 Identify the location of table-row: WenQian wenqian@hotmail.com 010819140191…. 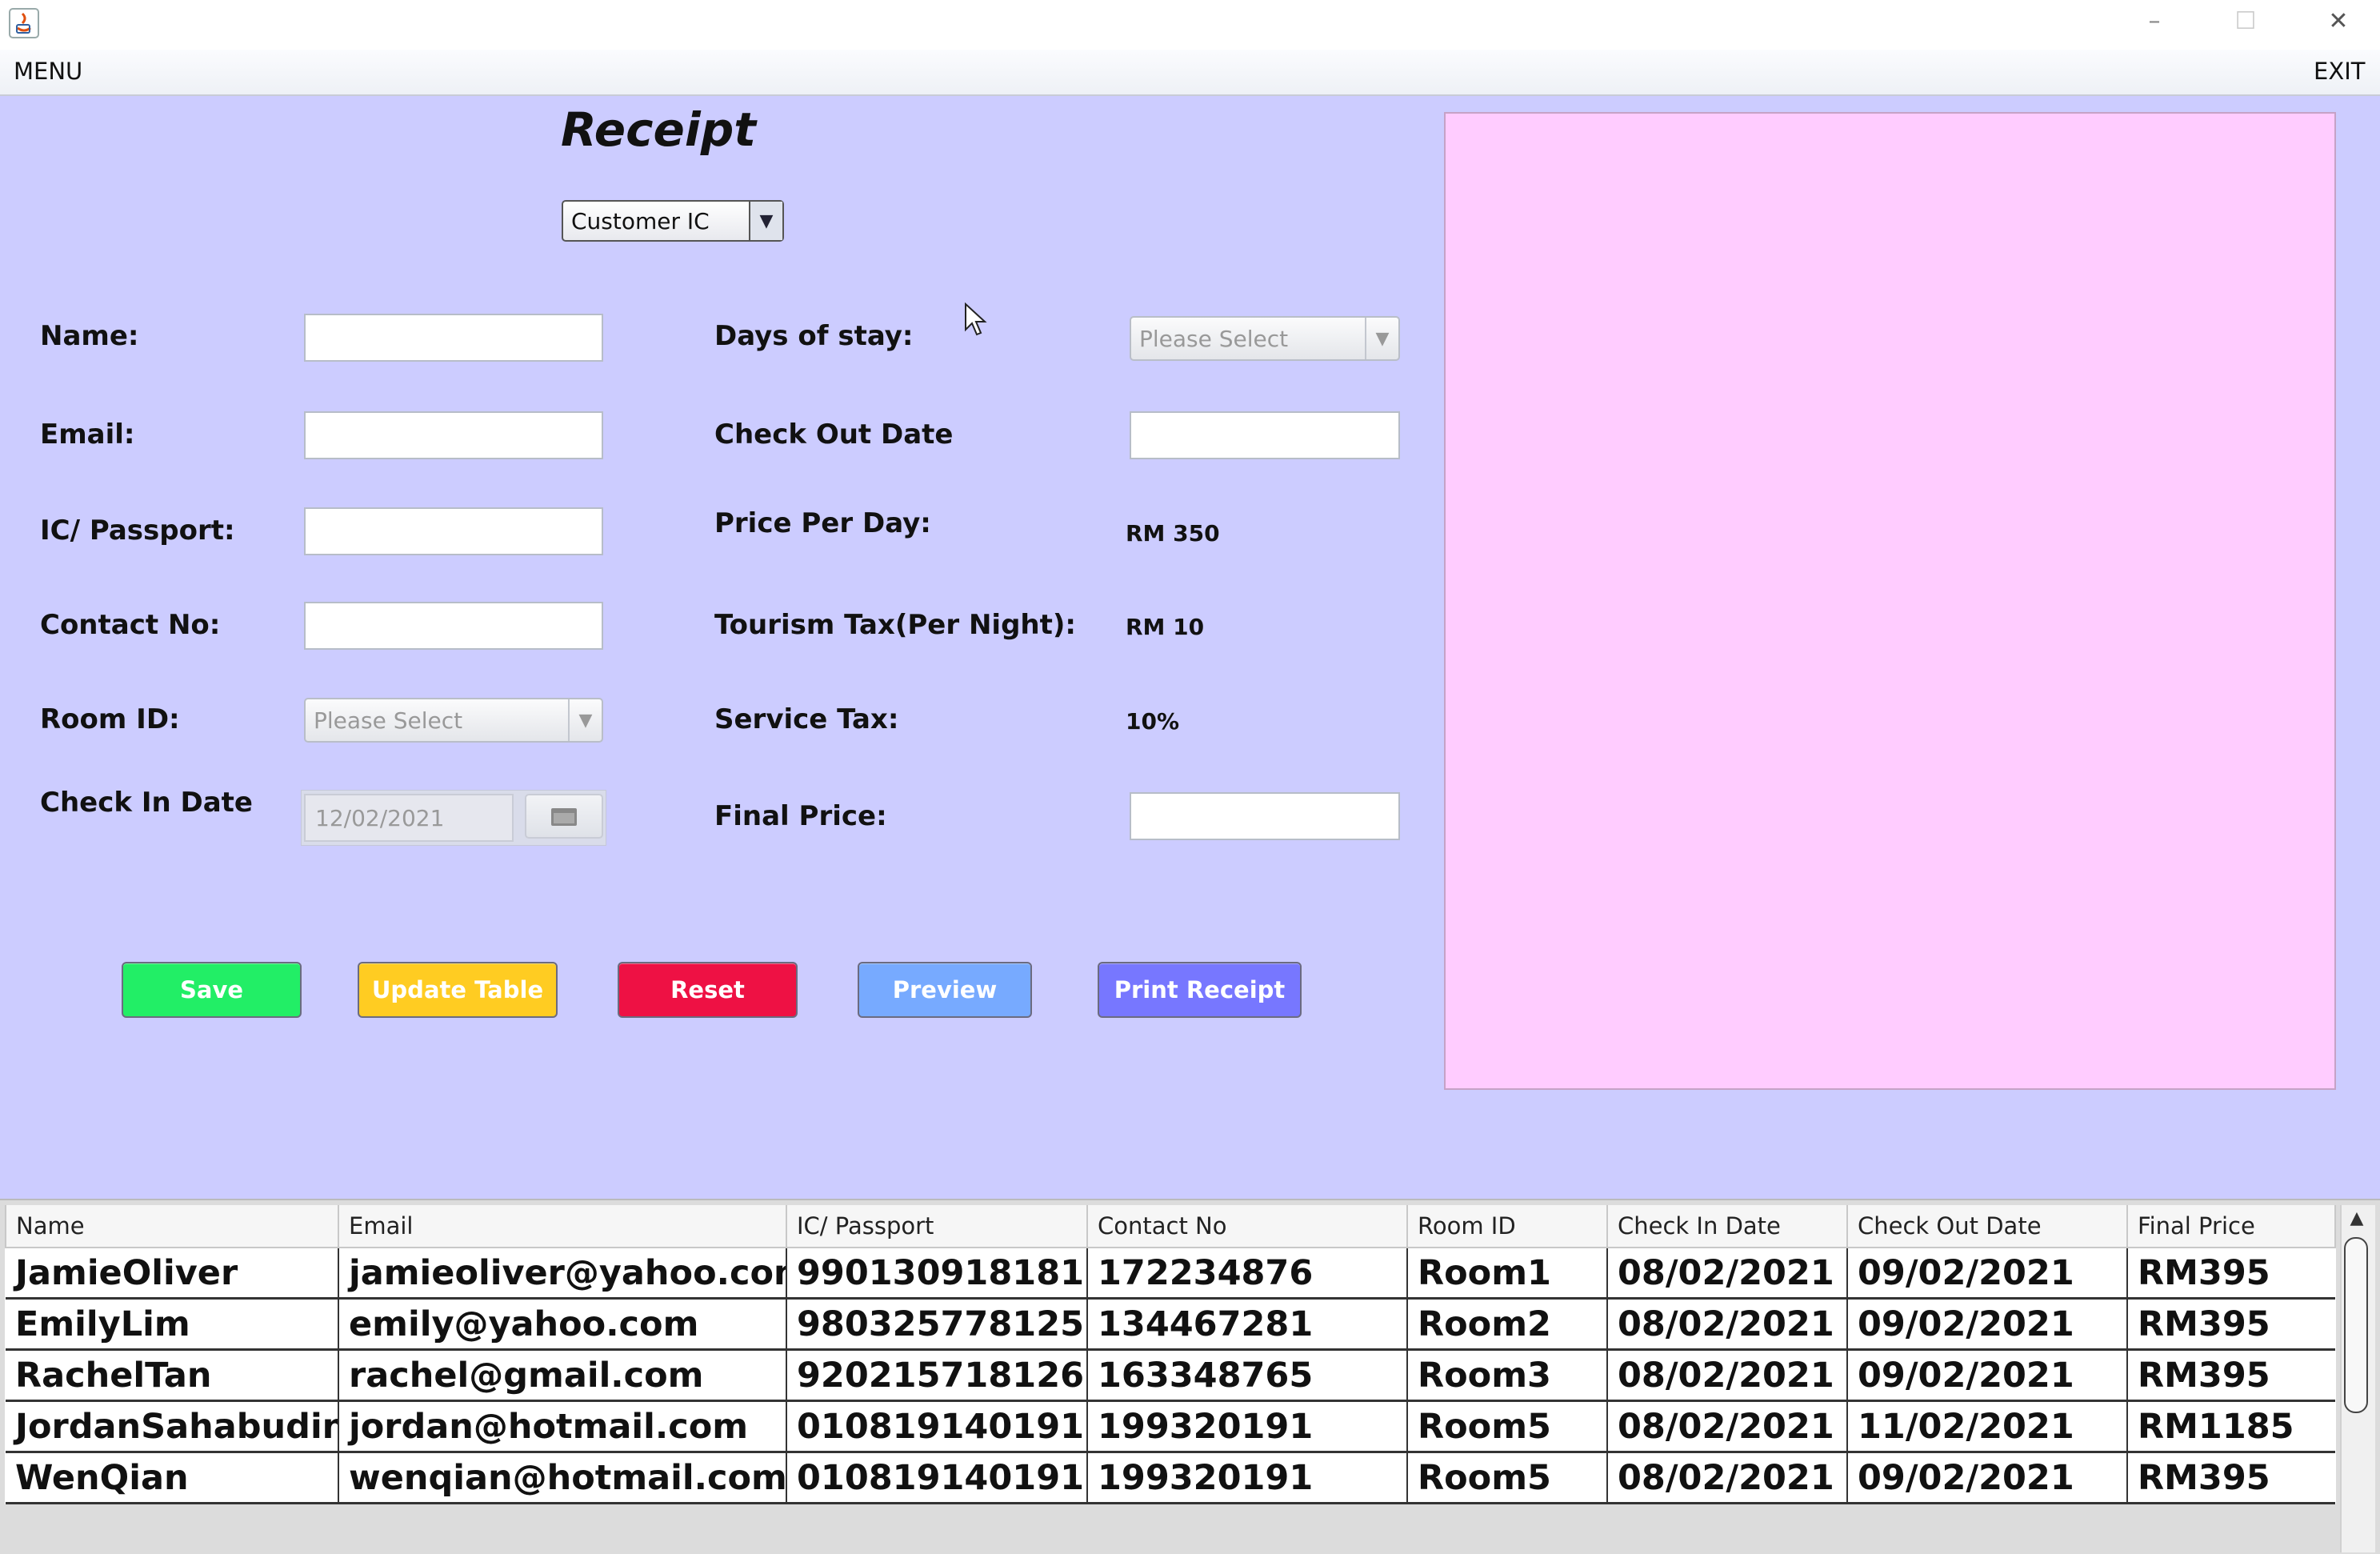
(1170, 1478).